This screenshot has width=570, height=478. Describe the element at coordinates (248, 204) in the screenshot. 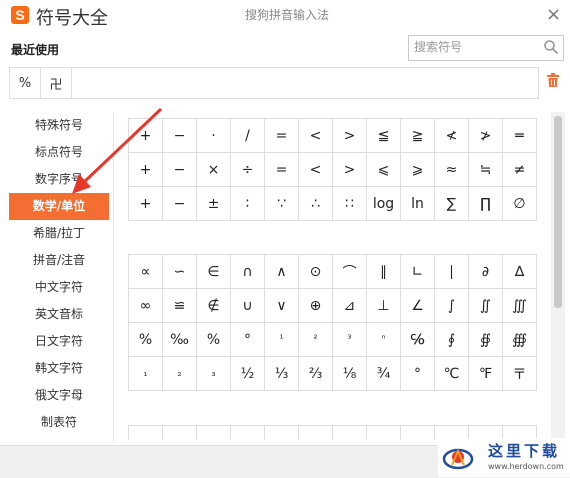

I see `symbol-cell: ∶` at that location.